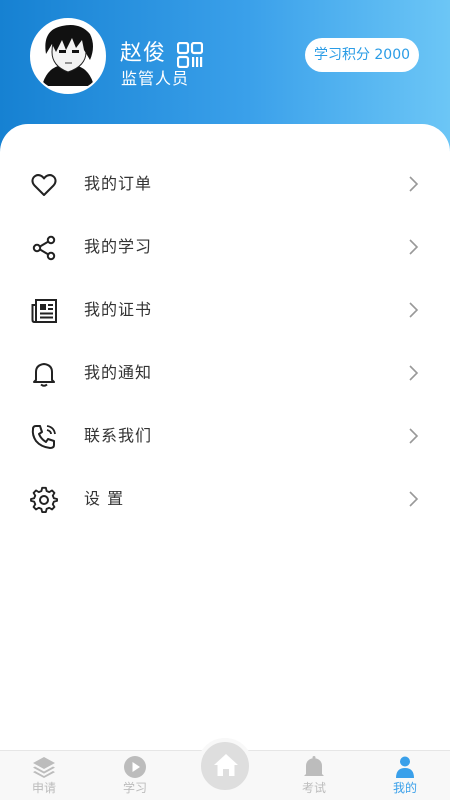 This screenshot has width=450, height=800. What do you see at coordinates (118, 372) in the screenshot?
I see `menu-item-label: 我的通知` at bounding box center [118, 372].